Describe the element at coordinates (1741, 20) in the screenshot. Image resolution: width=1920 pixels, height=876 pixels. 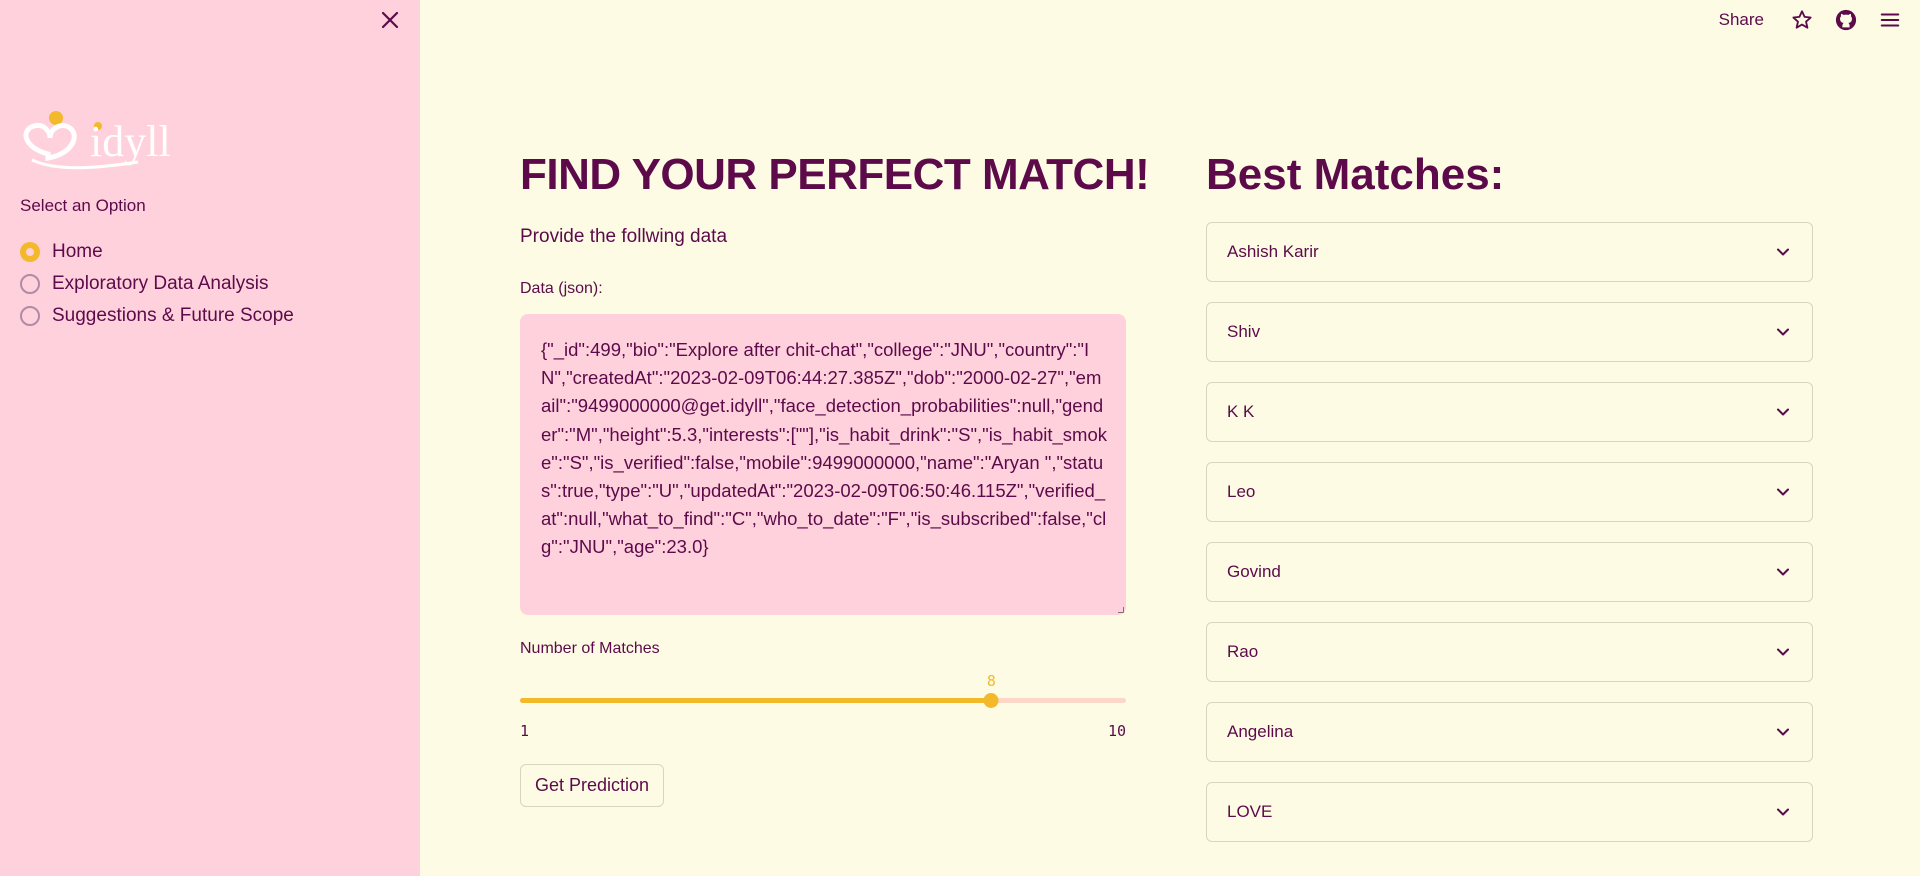
I see `share-button: Share` at that location.